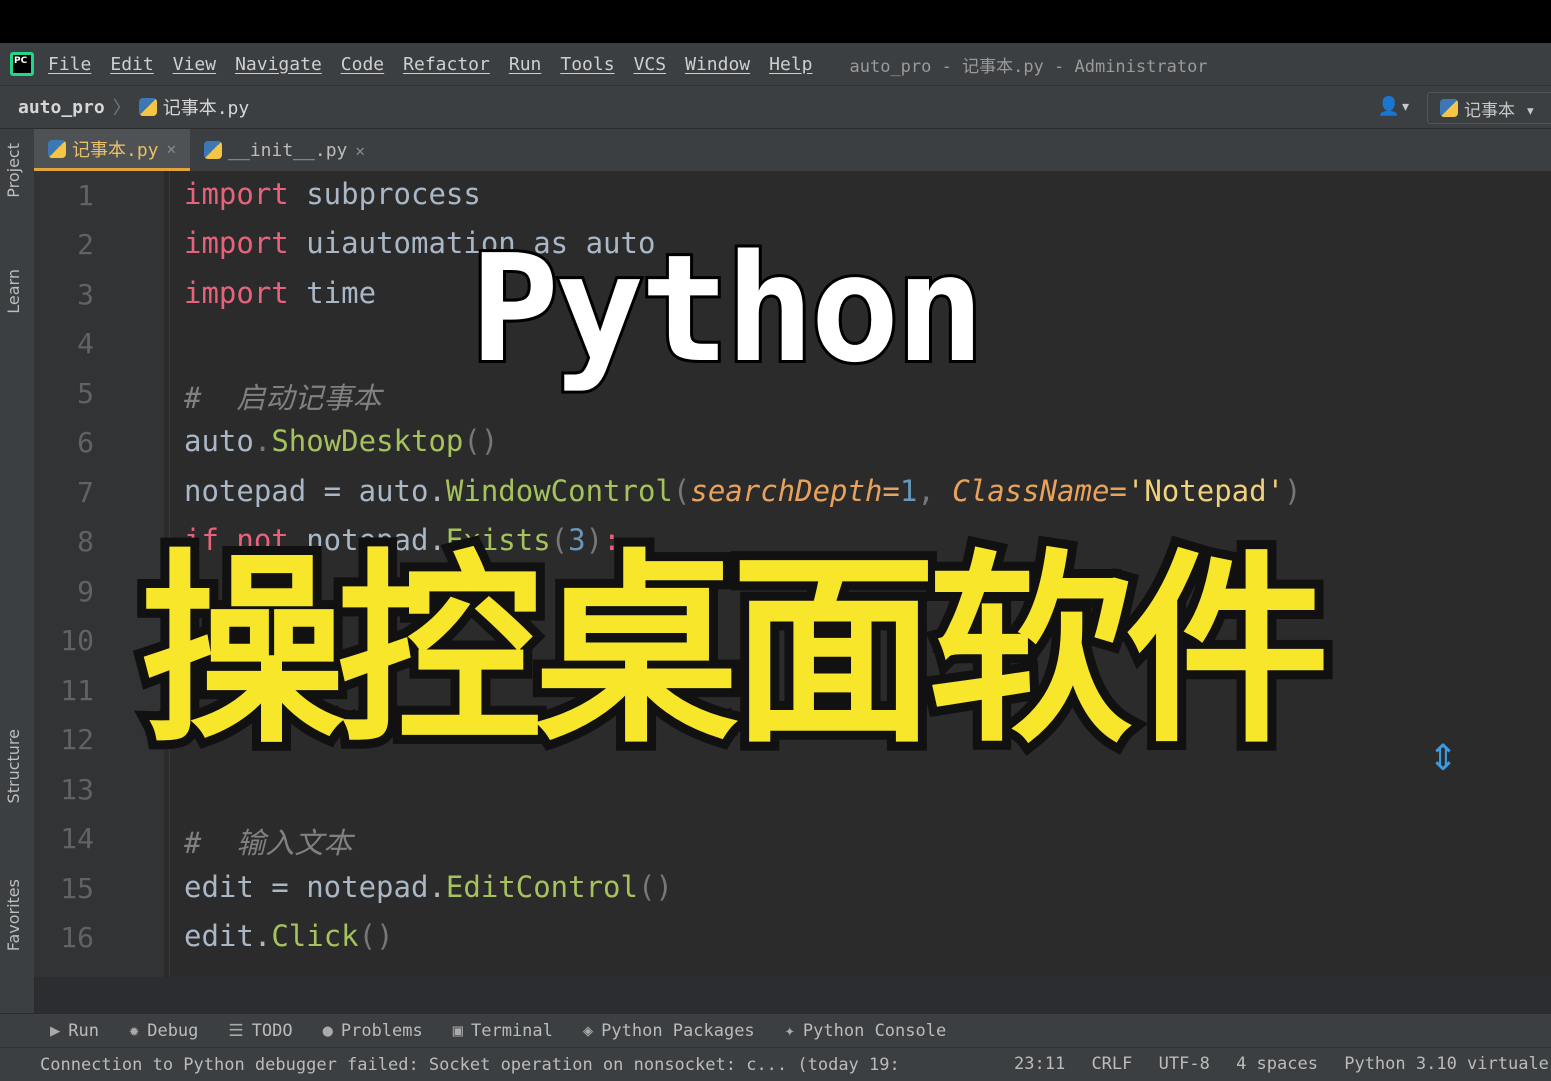 The height and width of the screenshot is (1081, 1551). I want to click on tab-notepad-py: 记事本.py ✕, so click(112, 150).